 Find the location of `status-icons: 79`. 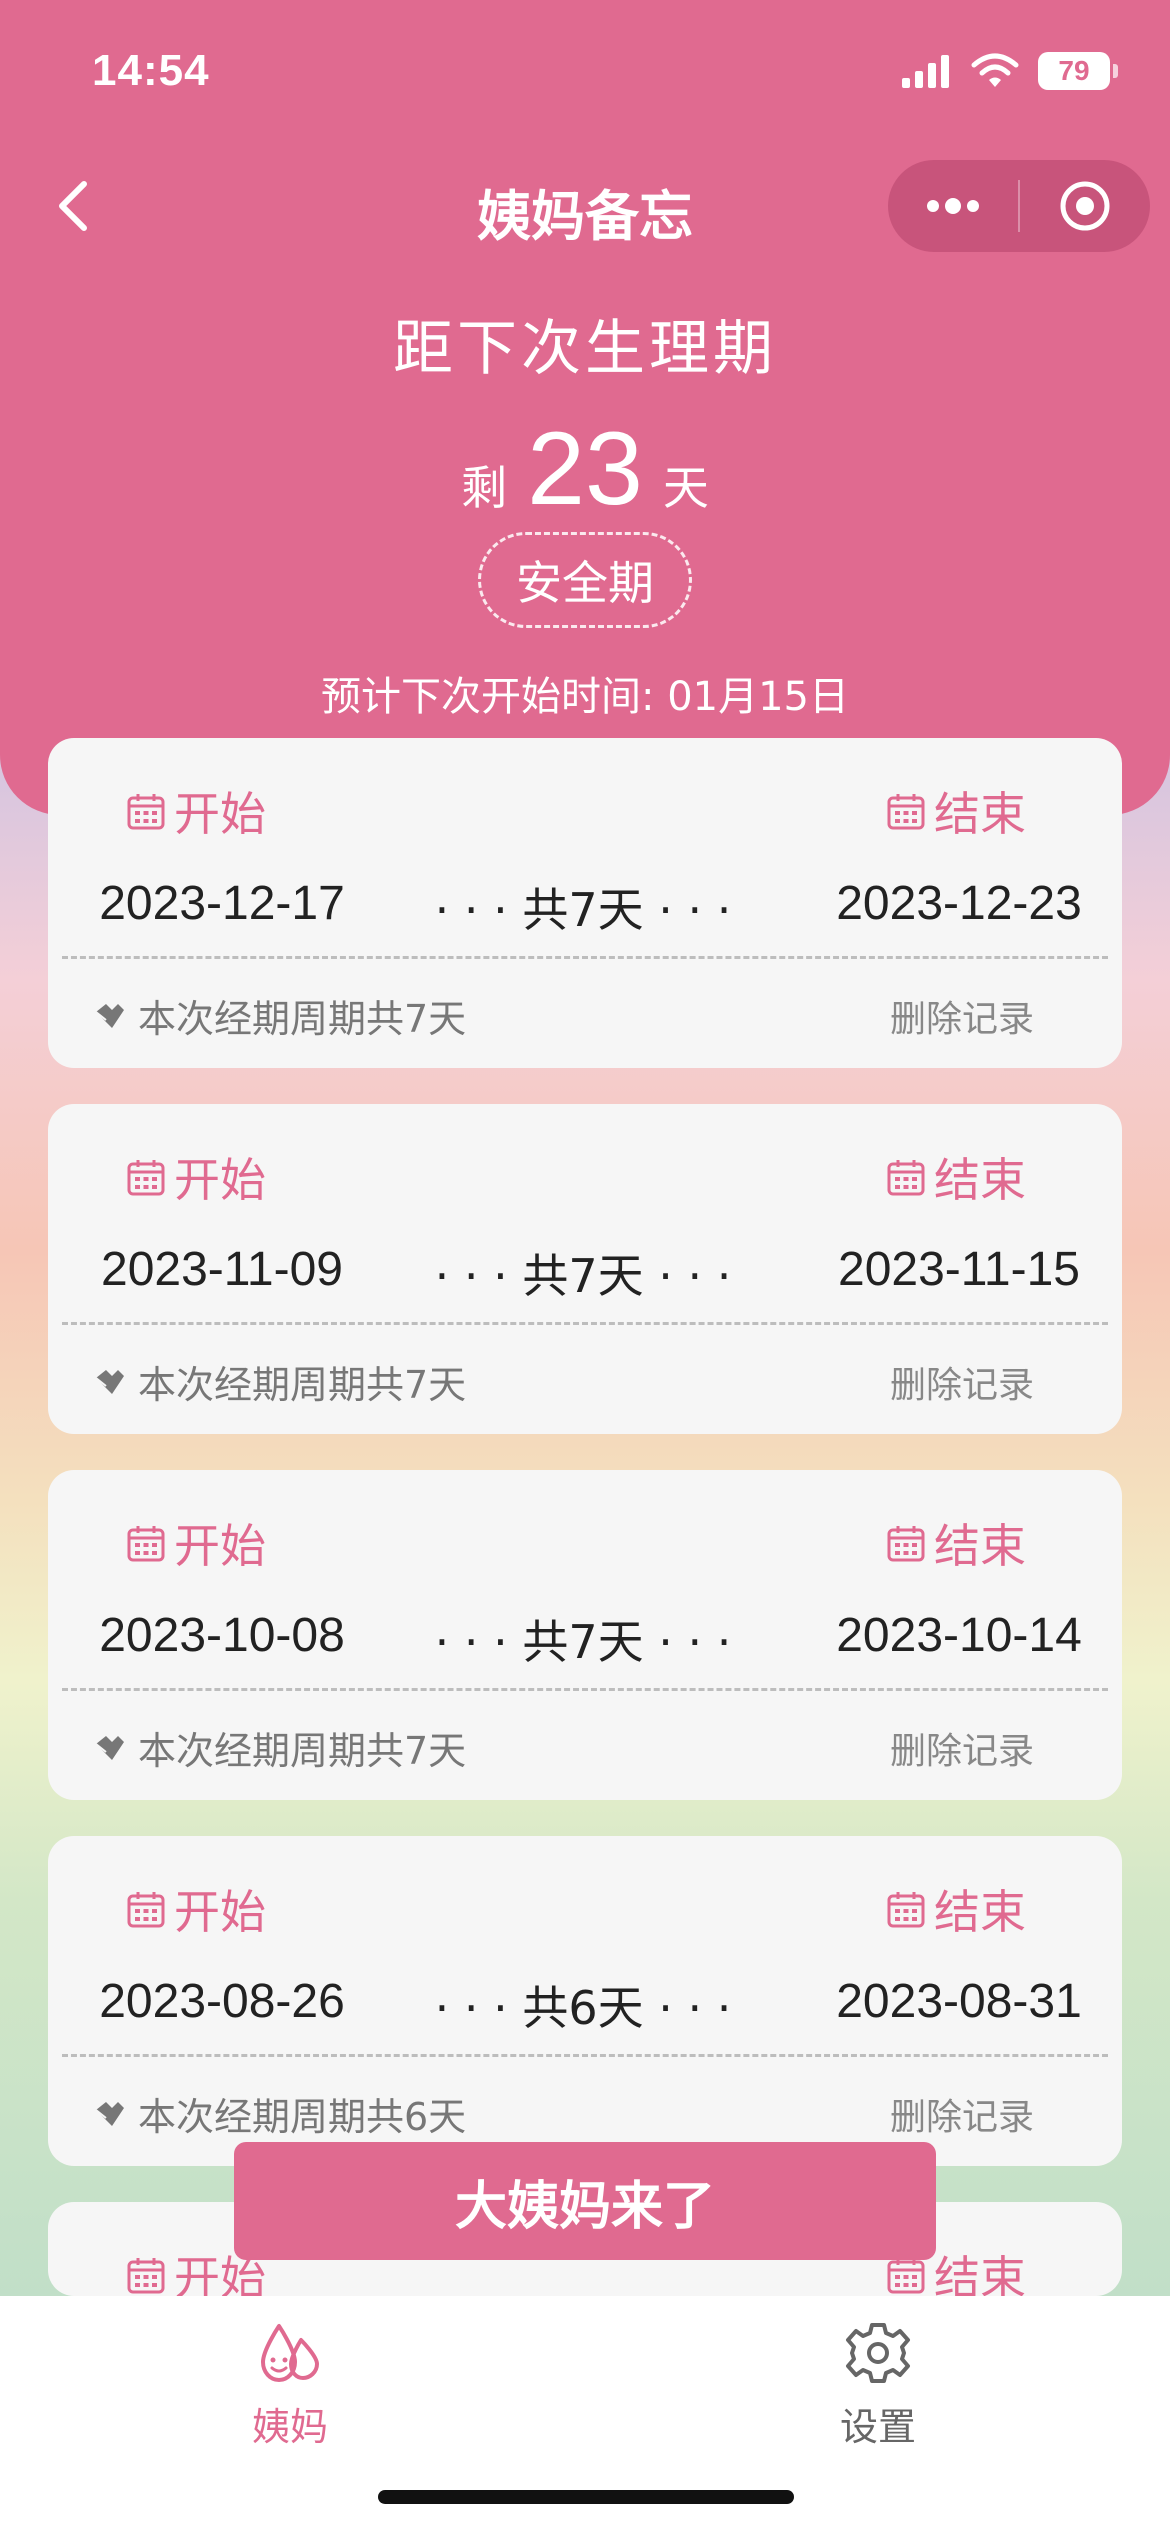

status-icons: 79 is located at coordinates (1010, 71).